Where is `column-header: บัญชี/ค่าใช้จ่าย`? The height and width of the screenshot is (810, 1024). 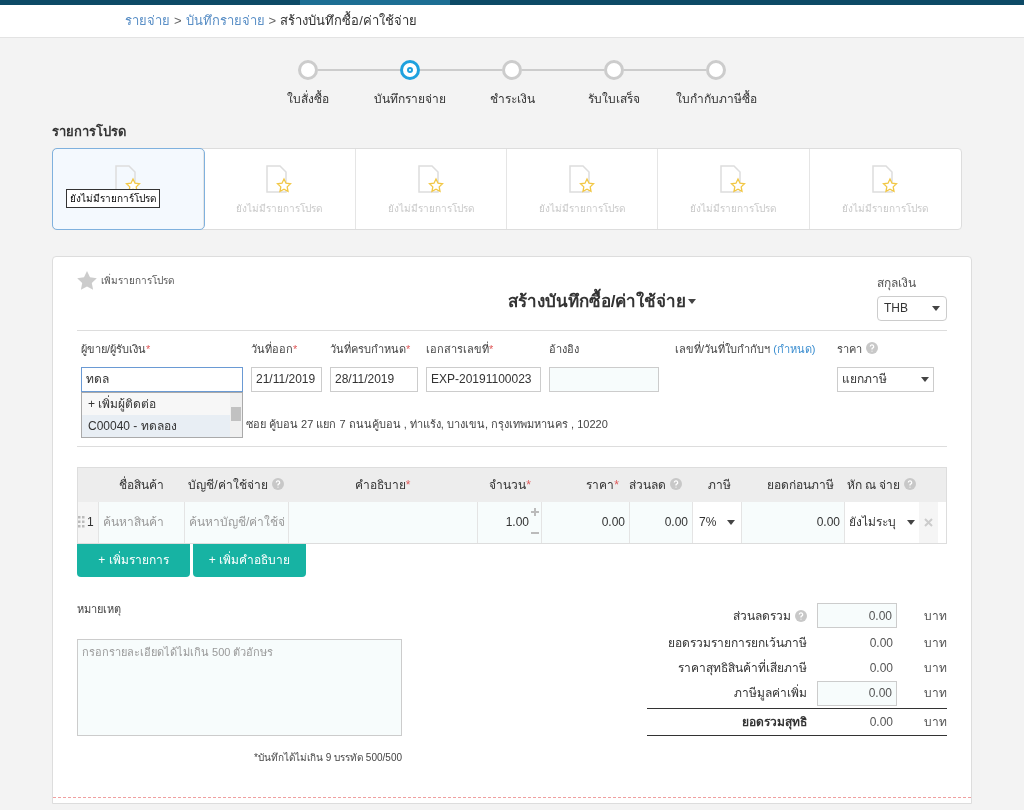 column-header: บัญชี/ค่าใช้จ่าย is located at coordinates (236, 484).